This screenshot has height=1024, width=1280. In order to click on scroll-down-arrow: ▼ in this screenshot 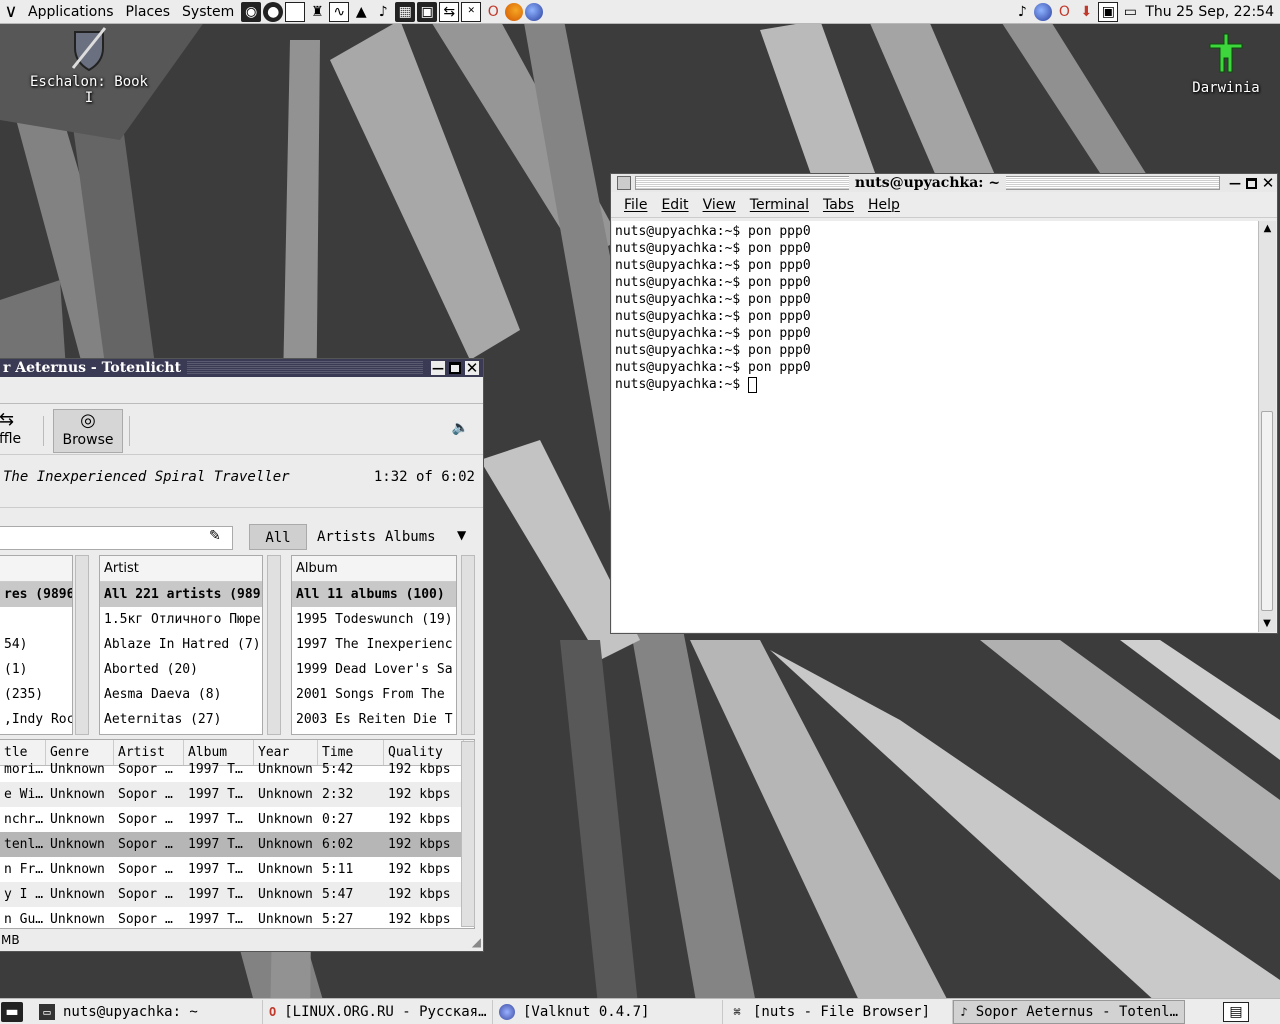, I will do `click(1267, 624)`.